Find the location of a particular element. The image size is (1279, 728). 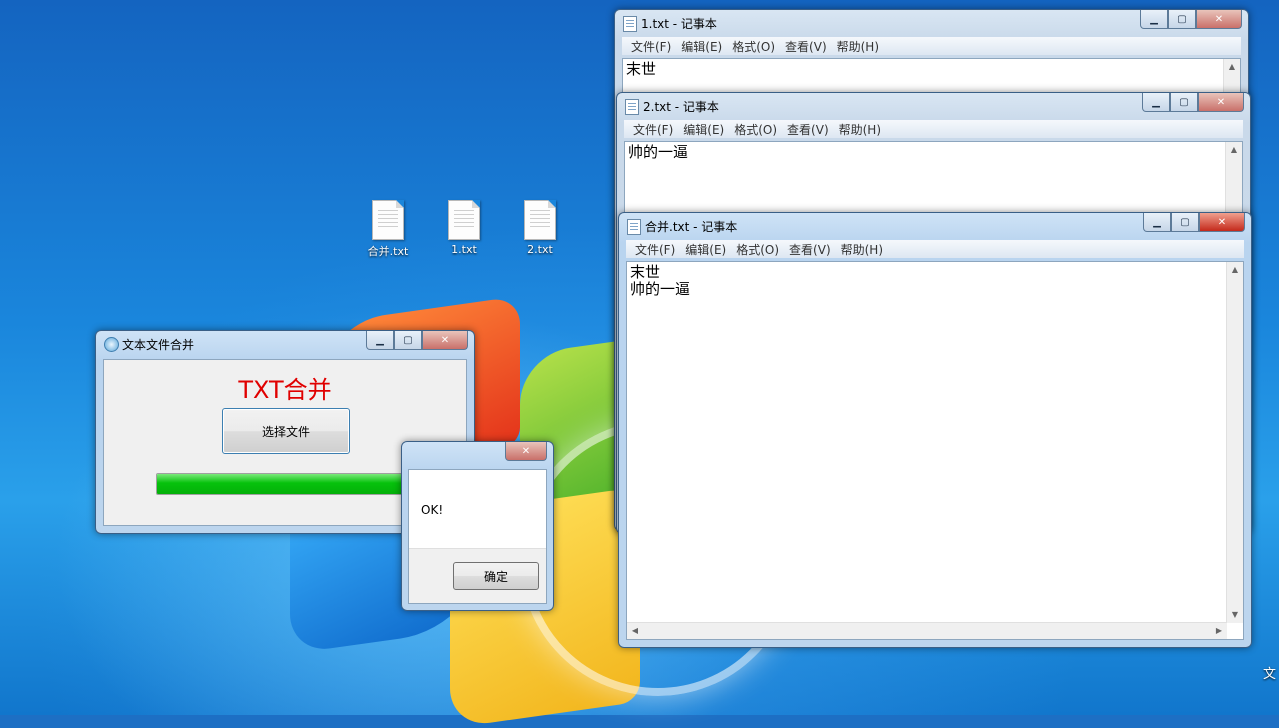

scroll-down-icon: ▼ is located at coordinates (1235, 615).